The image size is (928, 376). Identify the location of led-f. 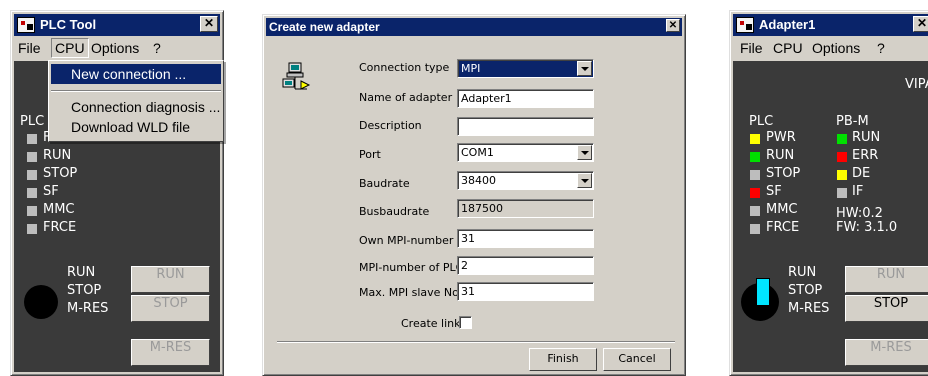
(32, 139).